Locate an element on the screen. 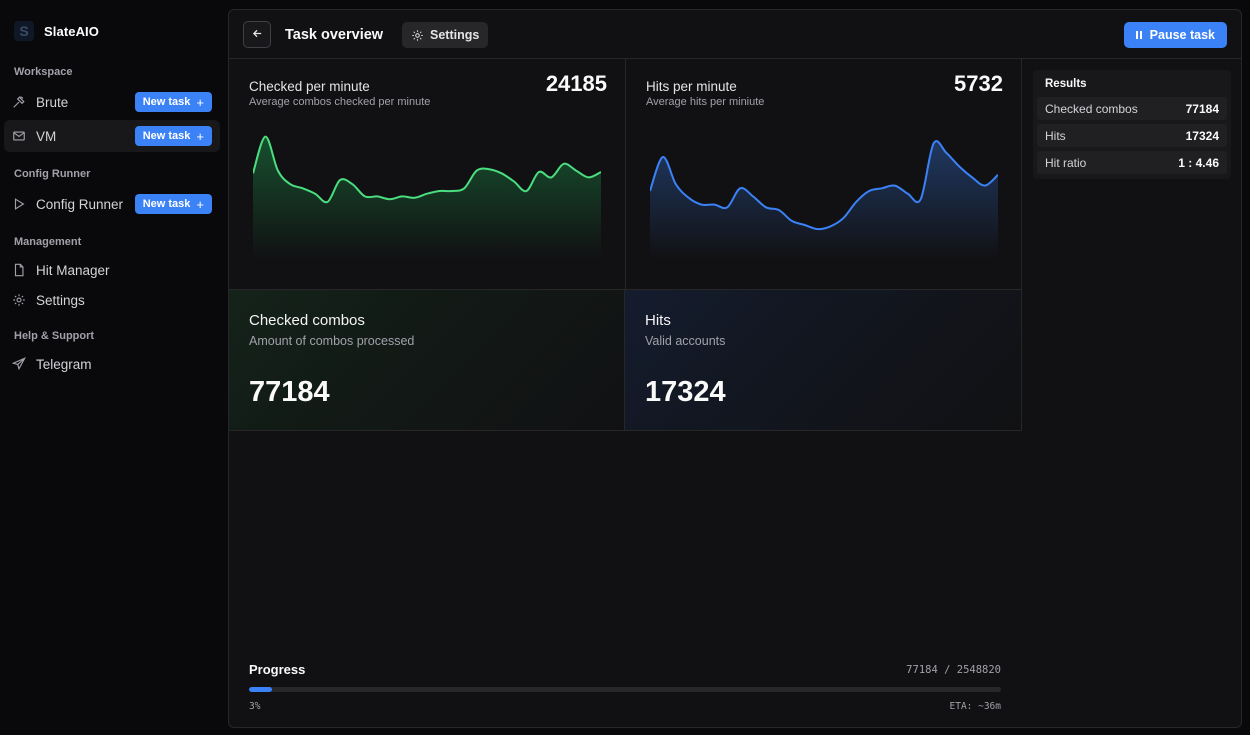 The height and width of the screenshot is (735, 1250). play-icon is located at coordinates (19, 204).